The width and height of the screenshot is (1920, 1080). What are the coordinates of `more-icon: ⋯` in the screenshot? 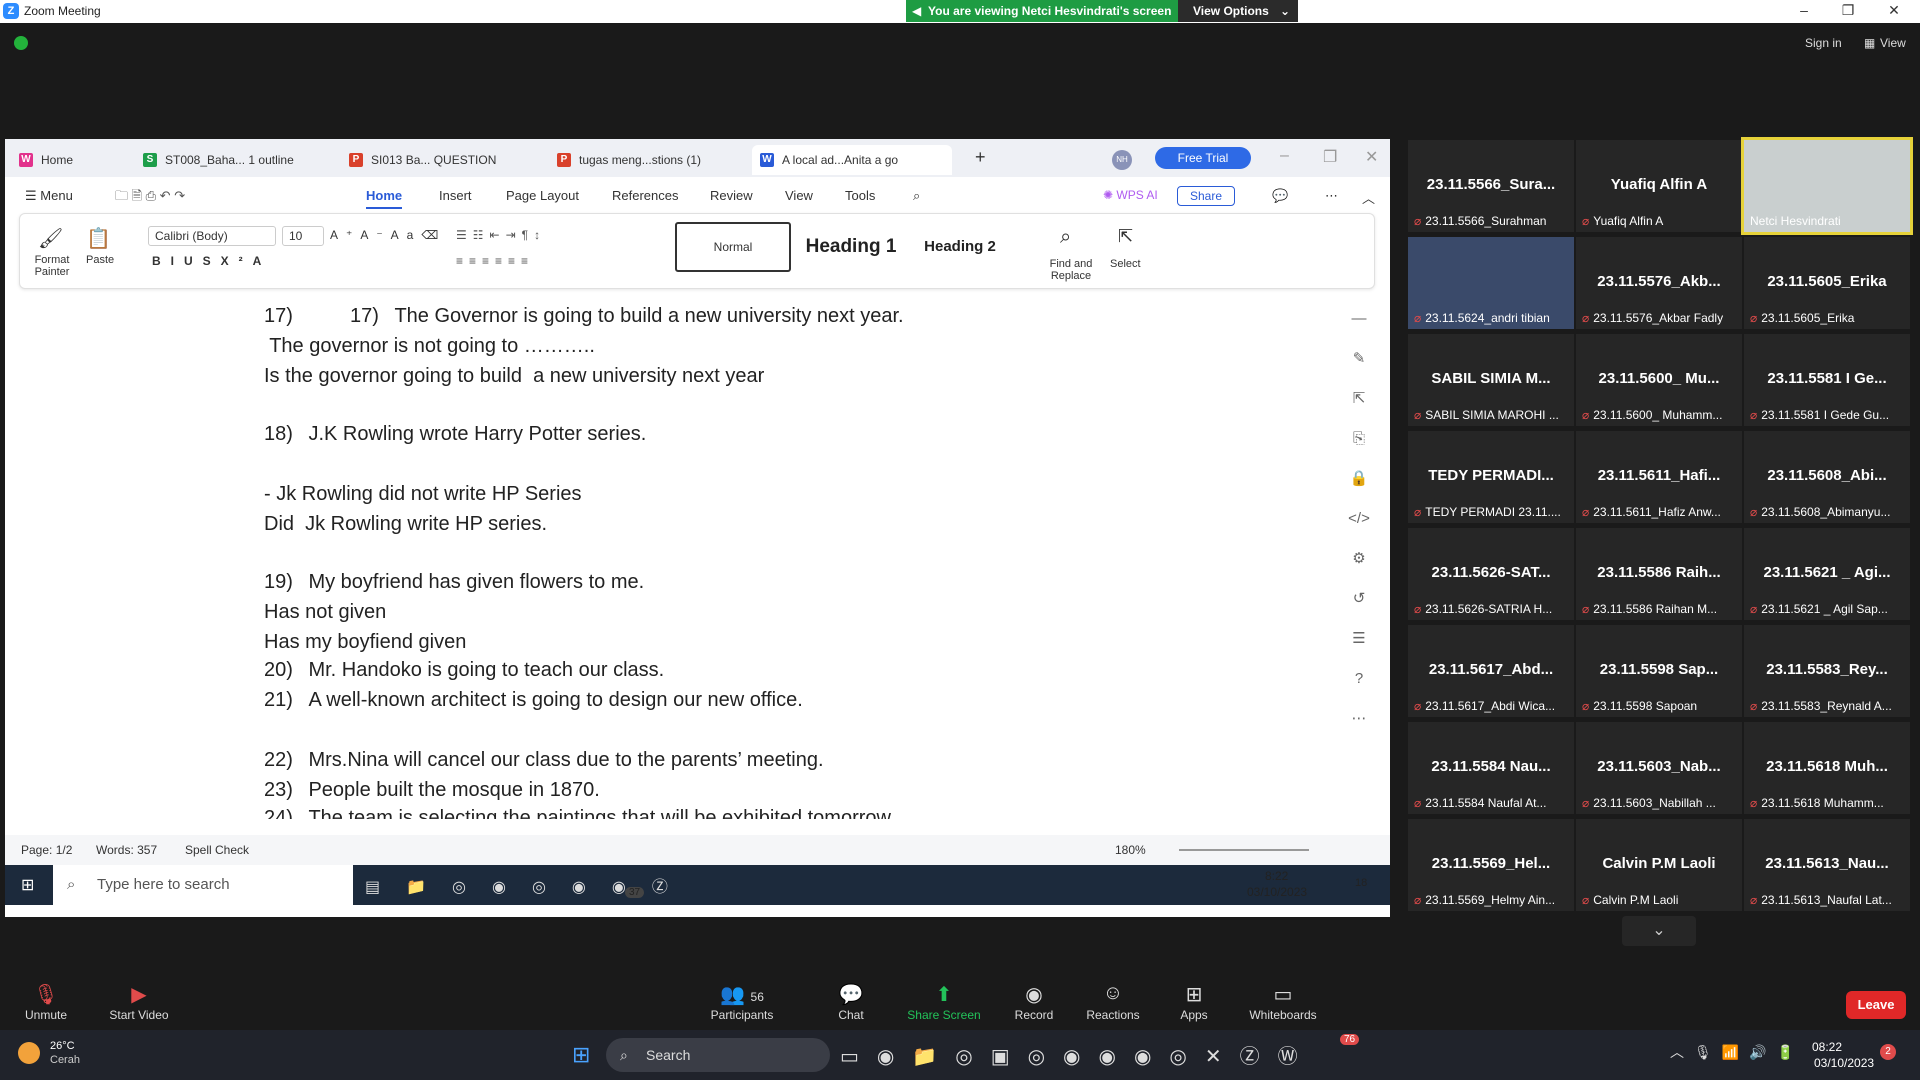 It's located at (1331, 196).